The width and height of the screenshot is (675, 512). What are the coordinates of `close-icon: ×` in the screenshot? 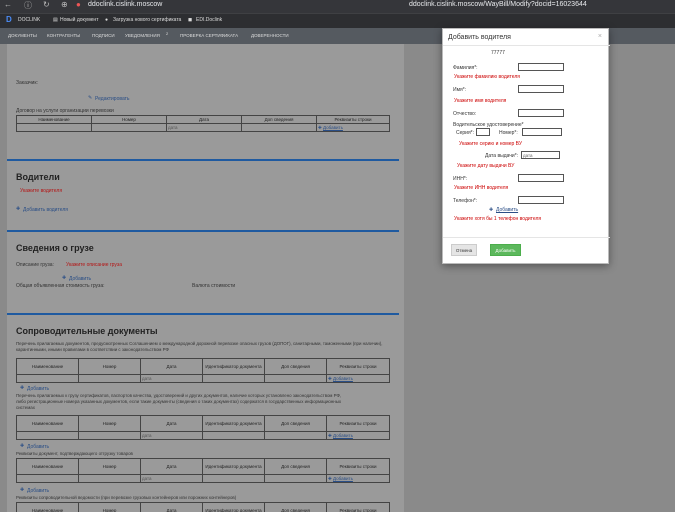 It's located at (600, 36).